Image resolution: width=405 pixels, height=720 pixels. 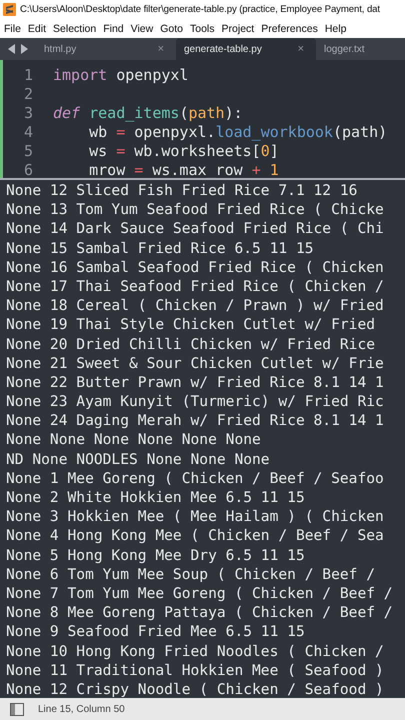 What do you see at coordinates (195, 210) in the screenshot?
I see `output-line: None 13 Tom Yum Seafood Fried Rice ( Chicke` at bounding box center [195, 210].